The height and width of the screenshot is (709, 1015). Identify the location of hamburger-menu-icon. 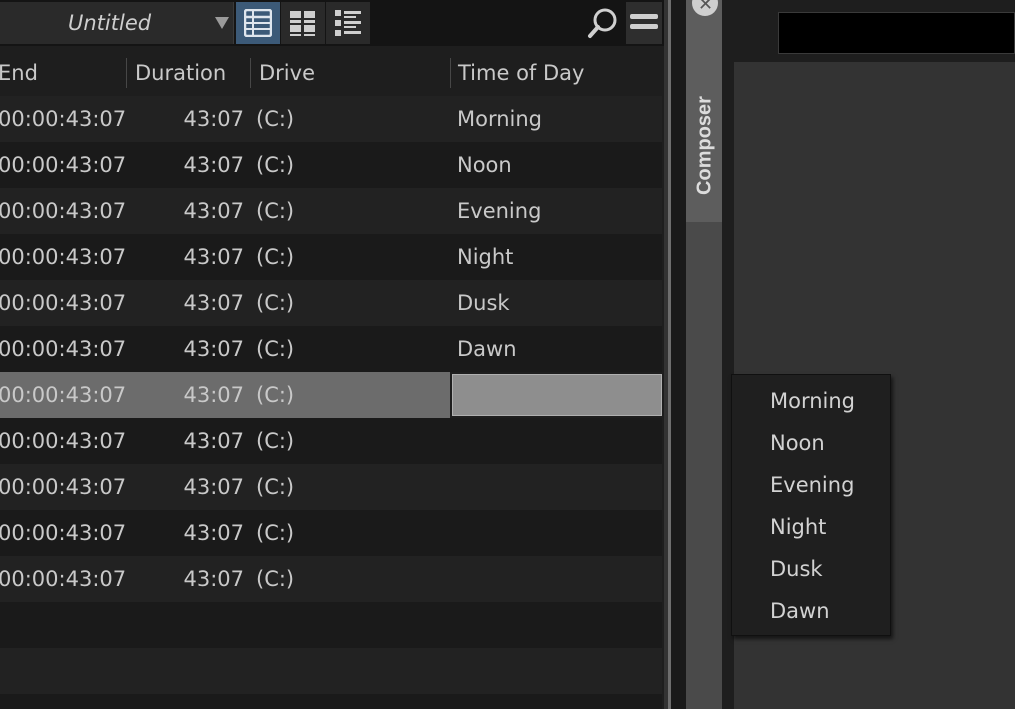
(644, 21).